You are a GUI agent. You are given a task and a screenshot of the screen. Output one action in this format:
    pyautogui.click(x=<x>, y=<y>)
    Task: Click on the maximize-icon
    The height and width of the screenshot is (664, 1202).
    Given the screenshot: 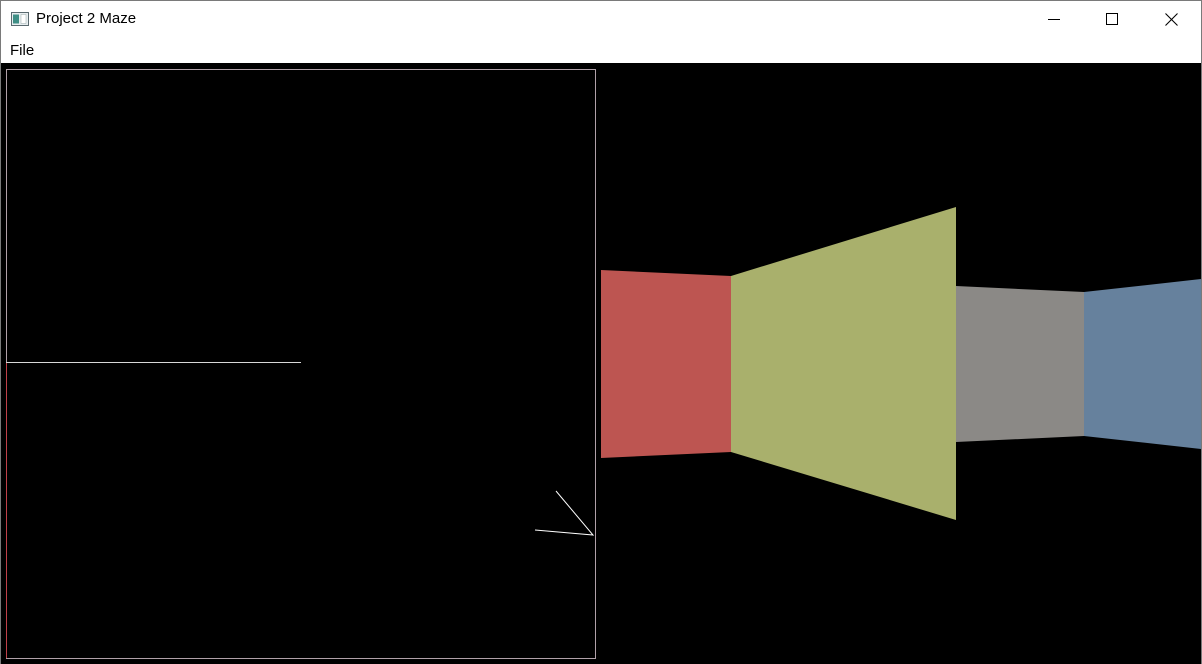 What is the action you would take?
    pyautogui.click(x=1112, y=19)
    